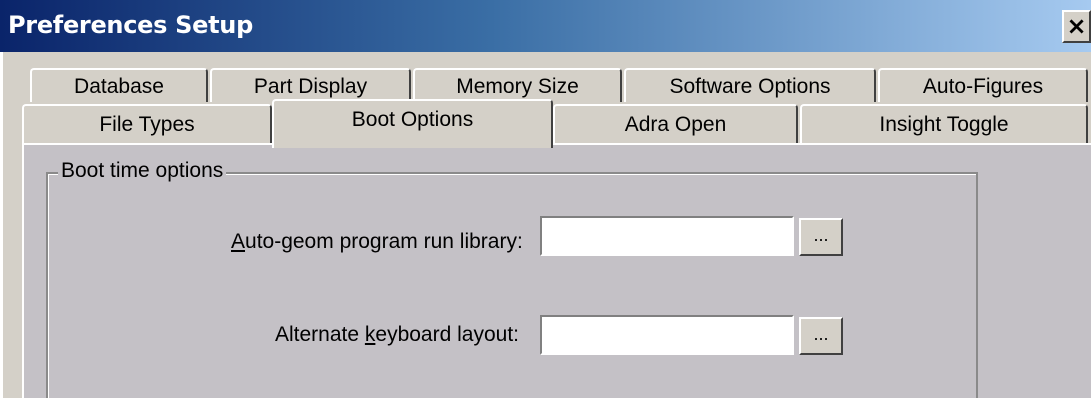 The width and height of the screenshot is (1091, 398). What do you see at coordinates (667, 236) in the screenshot?
I see `autogeom-library-input` at bounding box center [667, 236].